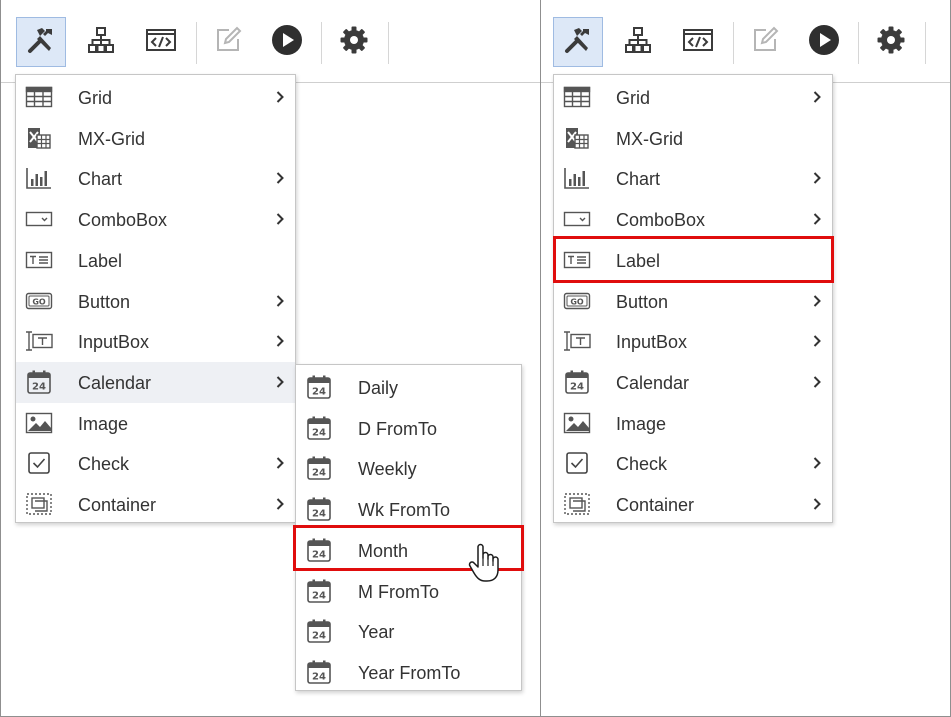 This screenshot has width=951, height=717. I want to click on checkbox-icon, so click(39, 463).